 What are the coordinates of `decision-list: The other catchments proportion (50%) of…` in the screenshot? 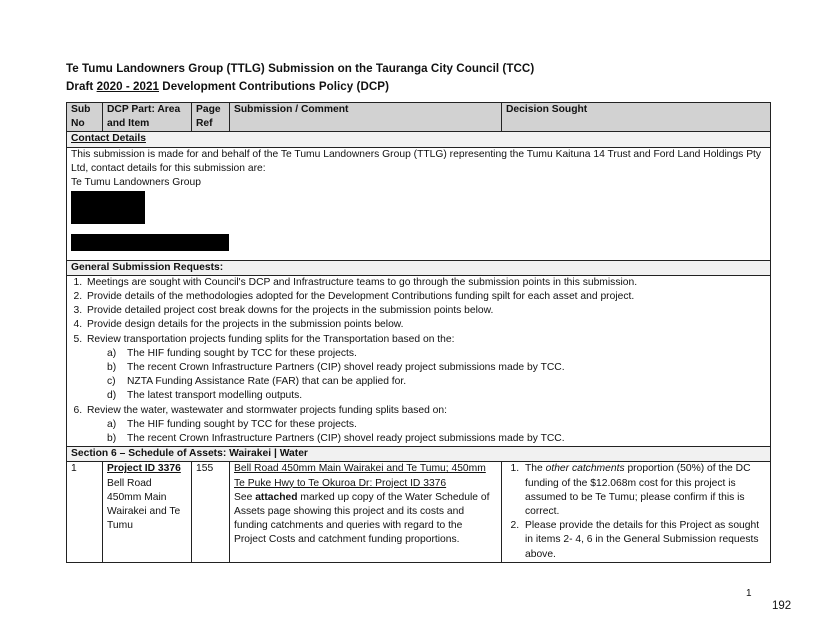 It's located at (636, 511).